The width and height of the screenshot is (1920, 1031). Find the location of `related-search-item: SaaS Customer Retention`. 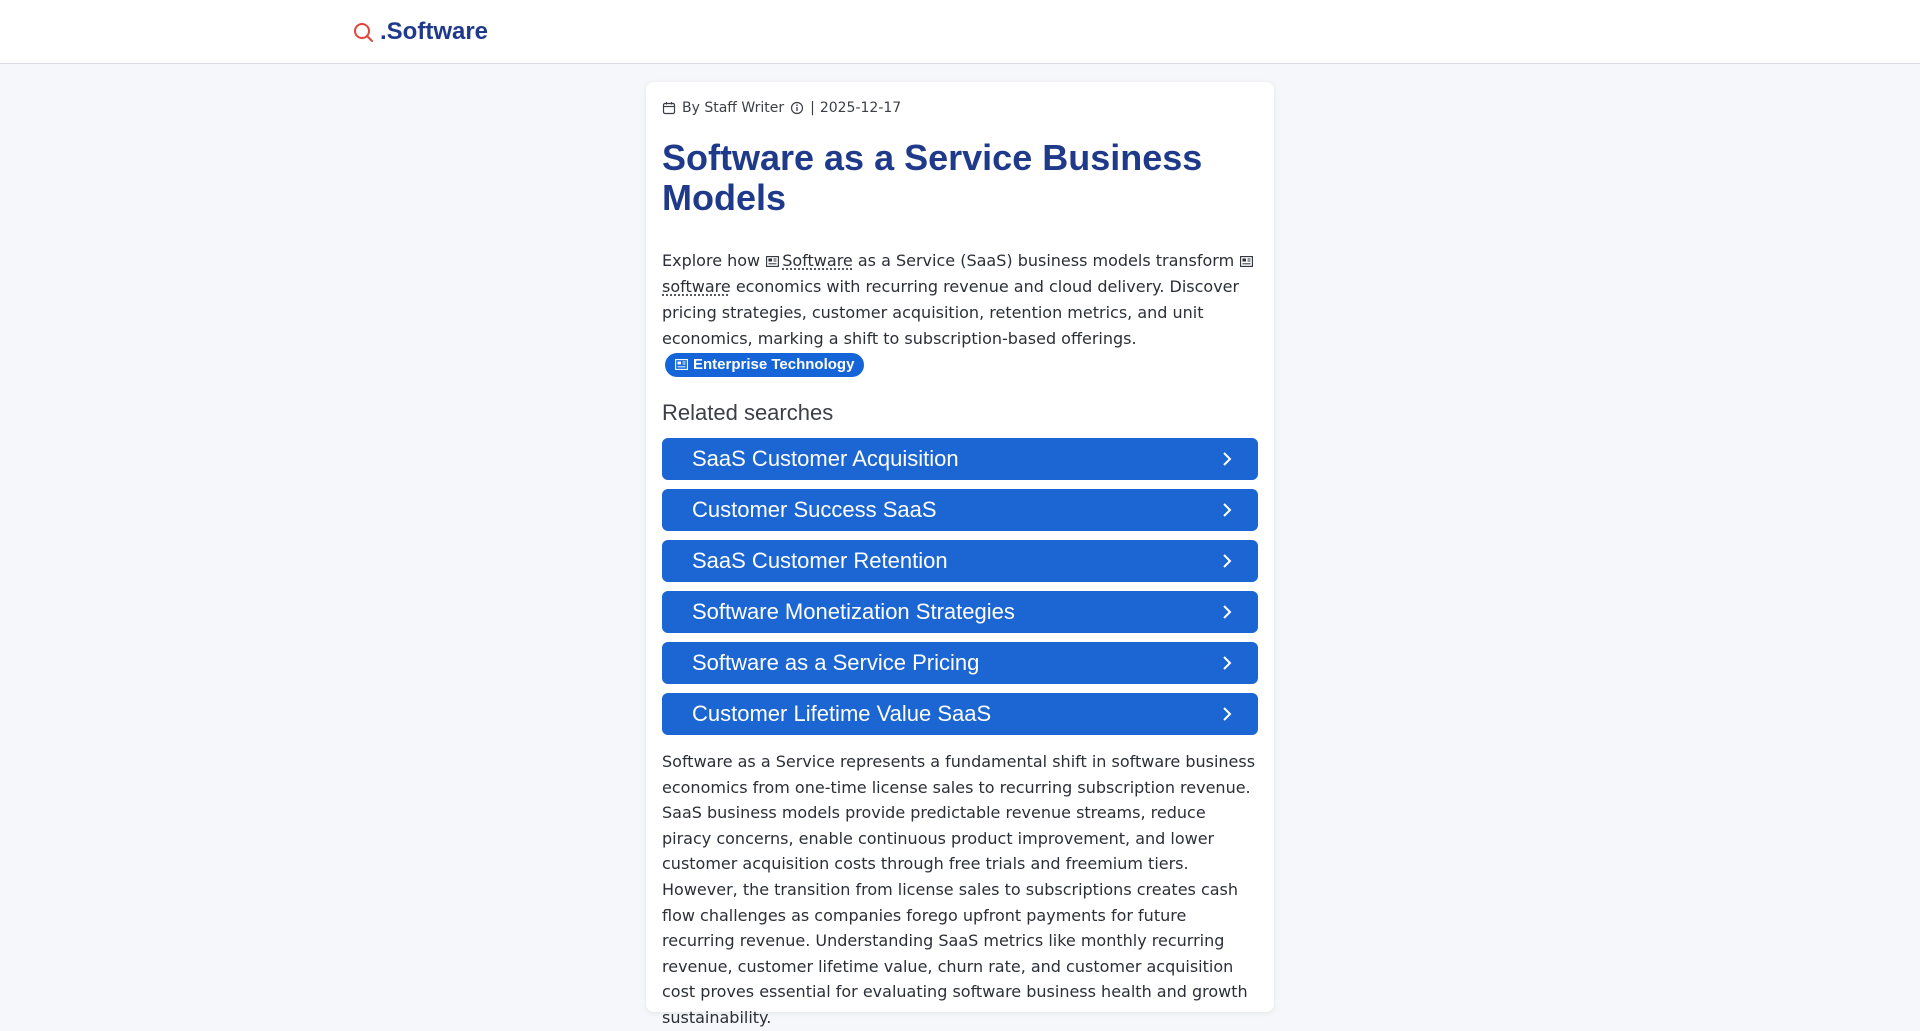

related-search-item: SaaS Customer Retention is located at coordinates (960, 561).